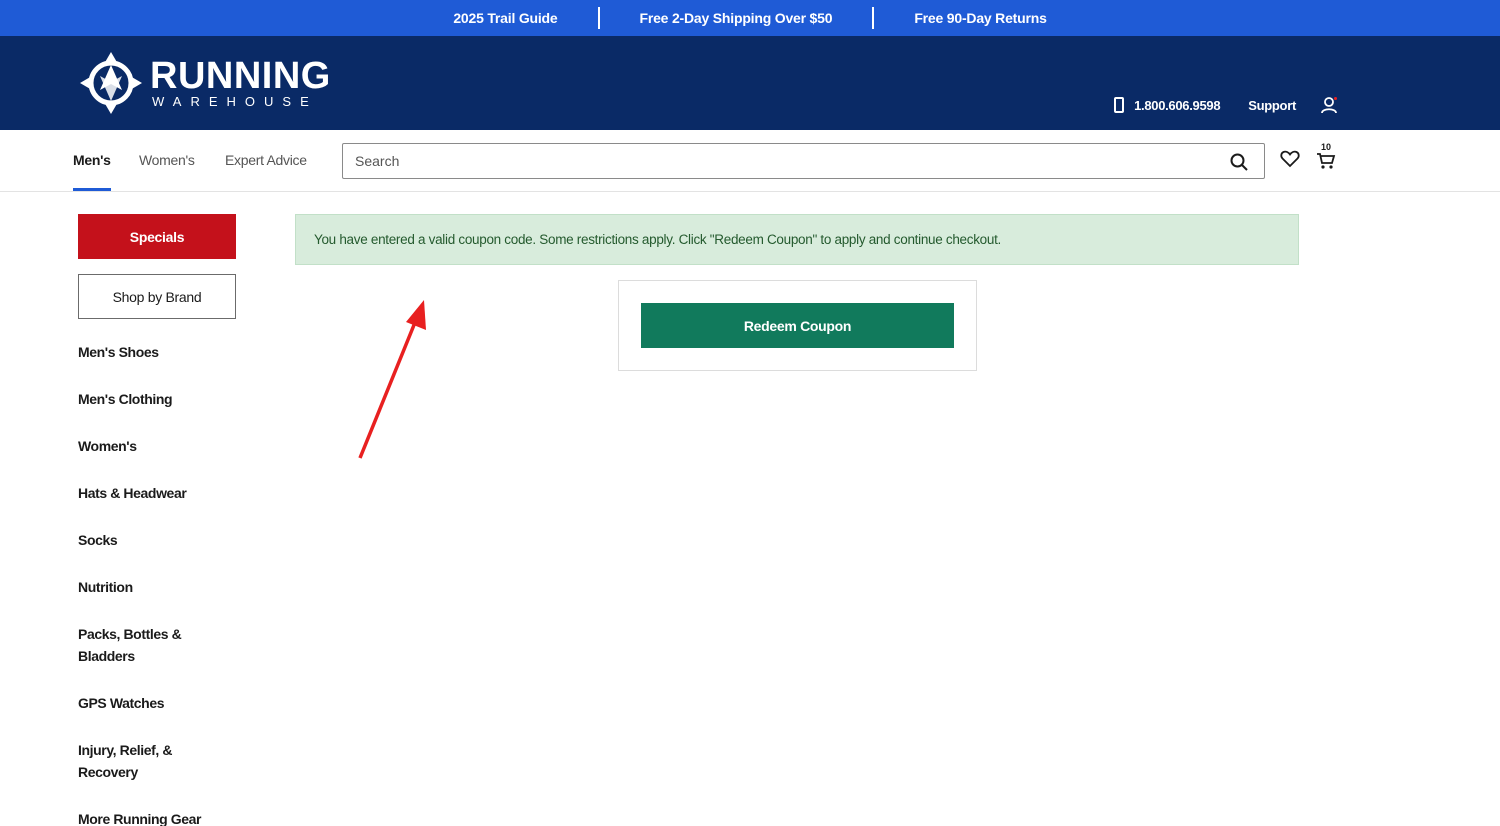 This screenshot has height=826, width=1500. Describe the element at coordinates (505, 18) in the screenshot. I see `promo-trail-guide-link: 2025 Trail Guide` at that location.